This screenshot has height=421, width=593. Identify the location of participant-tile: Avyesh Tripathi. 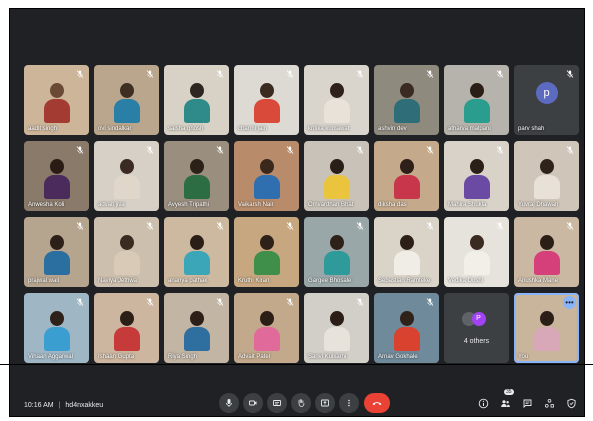
(196, 176).